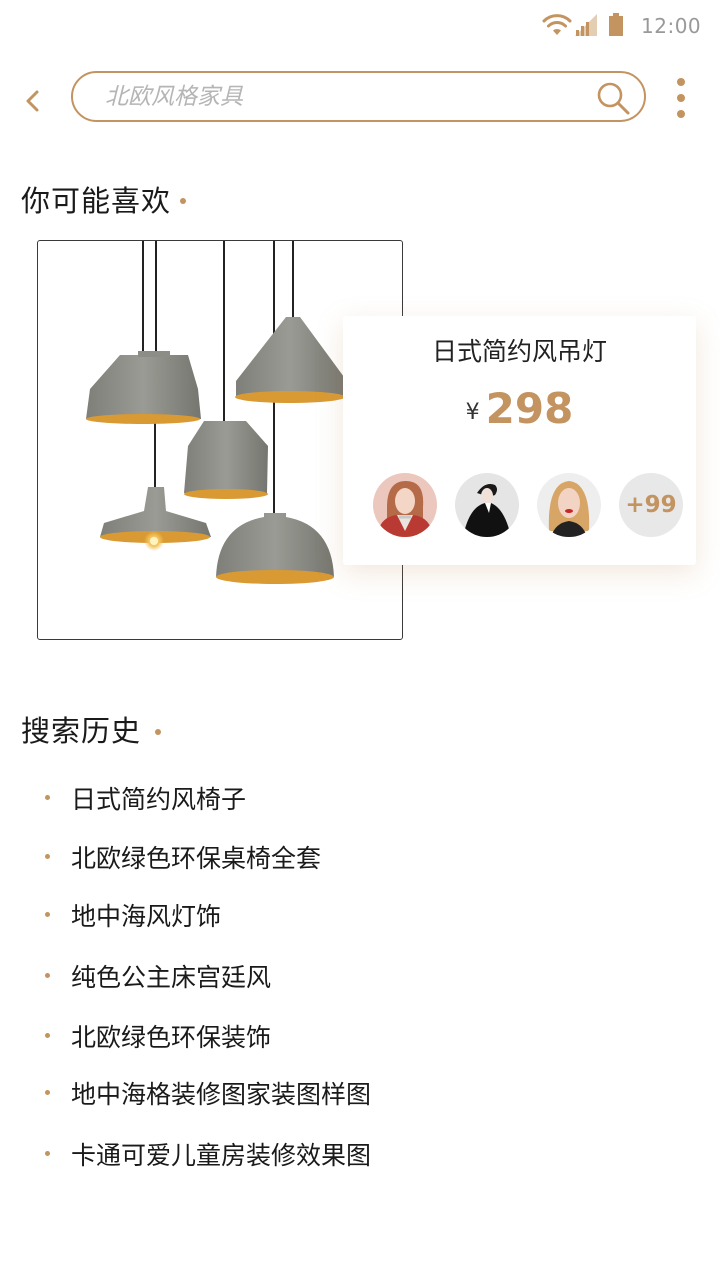  I want to click on history-item-label: 地中海格装修图家装图样图, so click(221, 1094).